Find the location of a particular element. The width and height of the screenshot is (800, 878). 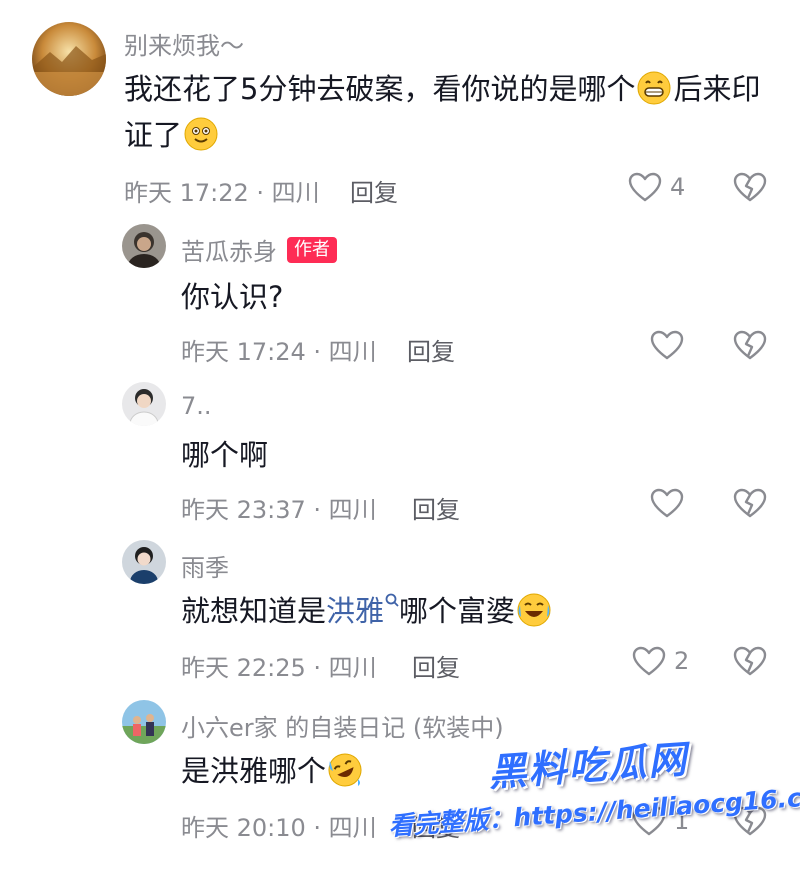

comment-time-location: 昨天 17:24 · 四川 is located at coordinates (279, 352).